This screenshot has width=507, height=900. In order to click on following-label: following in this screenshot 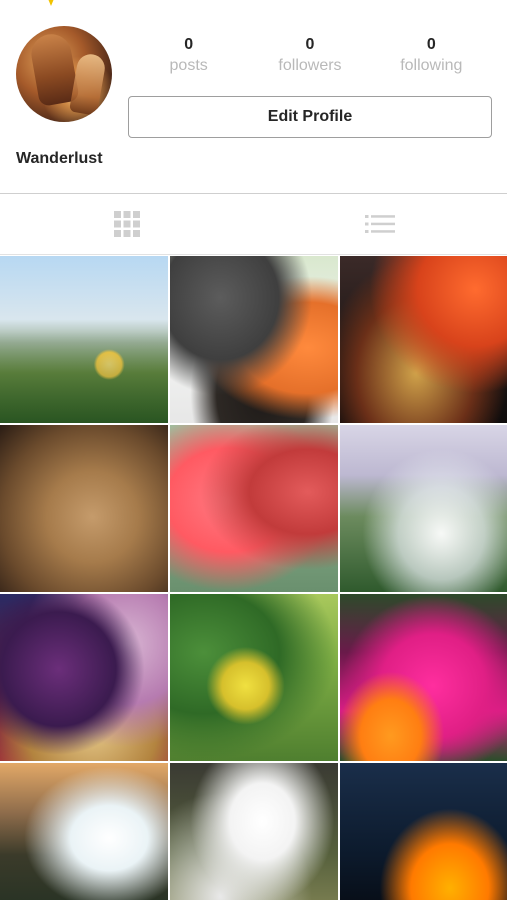, I will do `click(431, 65)`.